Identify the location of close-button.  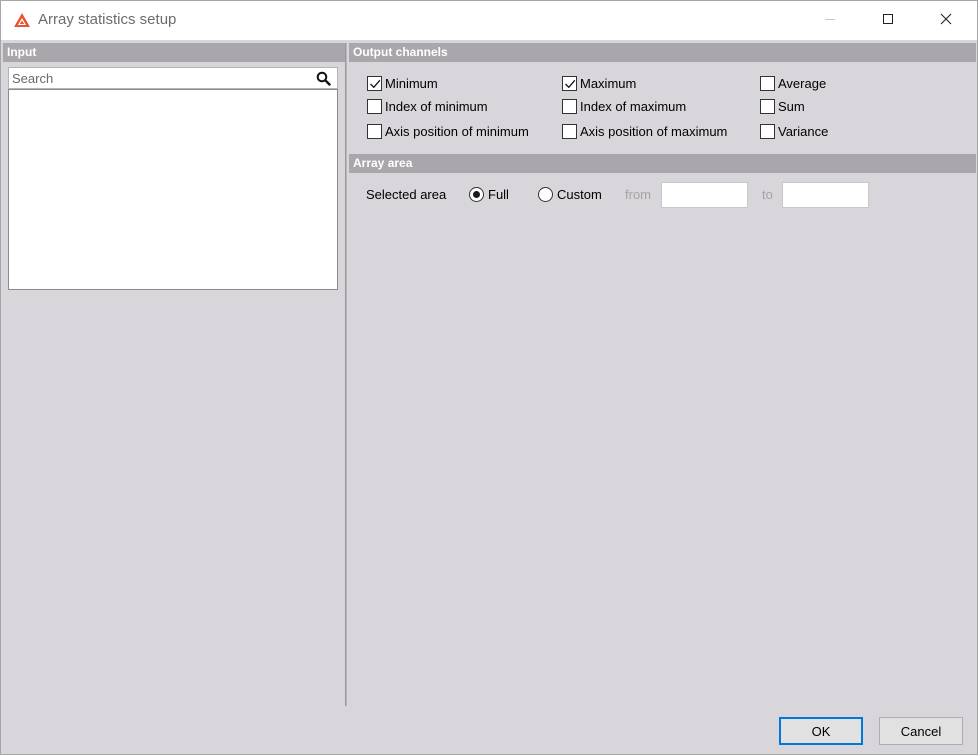
(946, 20).